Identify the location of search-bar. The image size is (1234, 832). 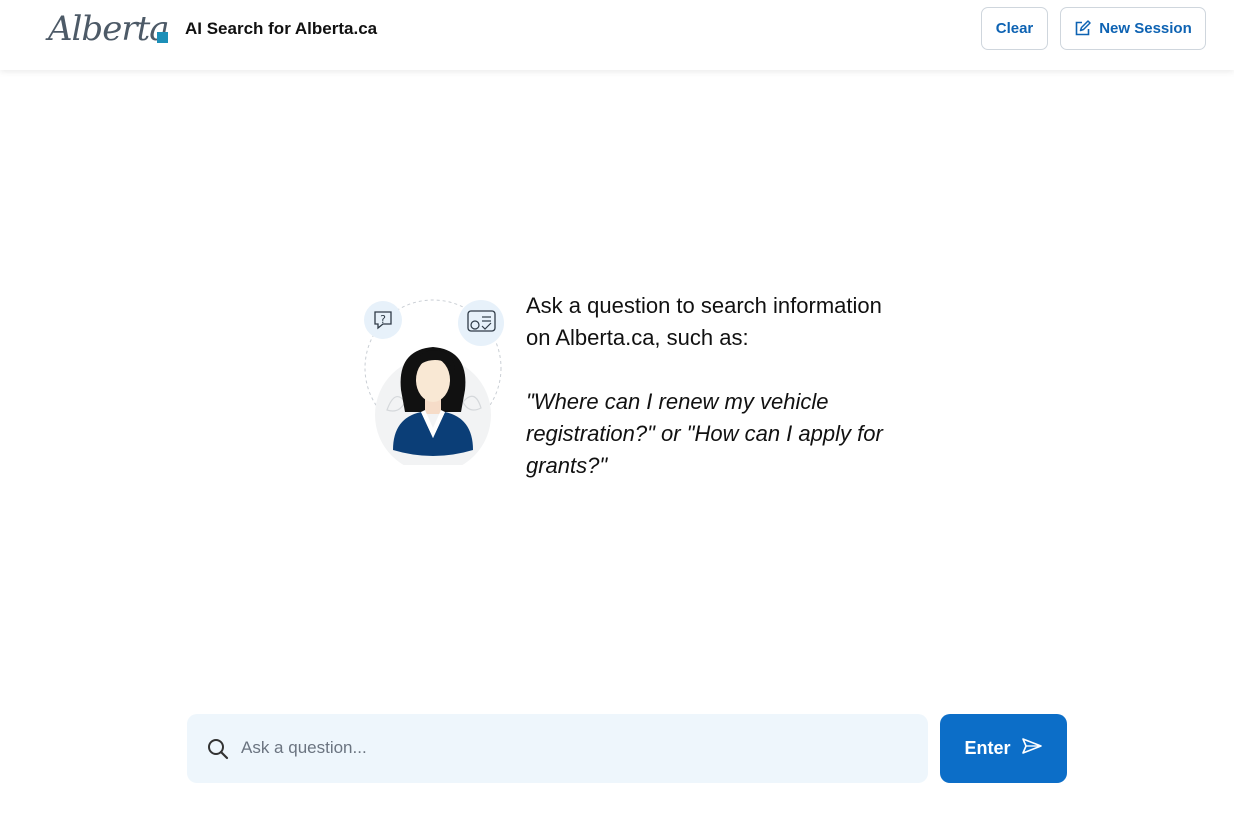
(557, 748).